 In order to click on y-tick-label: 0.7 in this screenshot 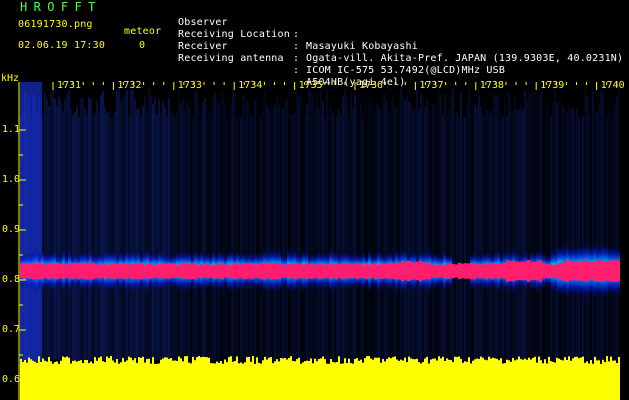, I will do `click(11, 329)`.